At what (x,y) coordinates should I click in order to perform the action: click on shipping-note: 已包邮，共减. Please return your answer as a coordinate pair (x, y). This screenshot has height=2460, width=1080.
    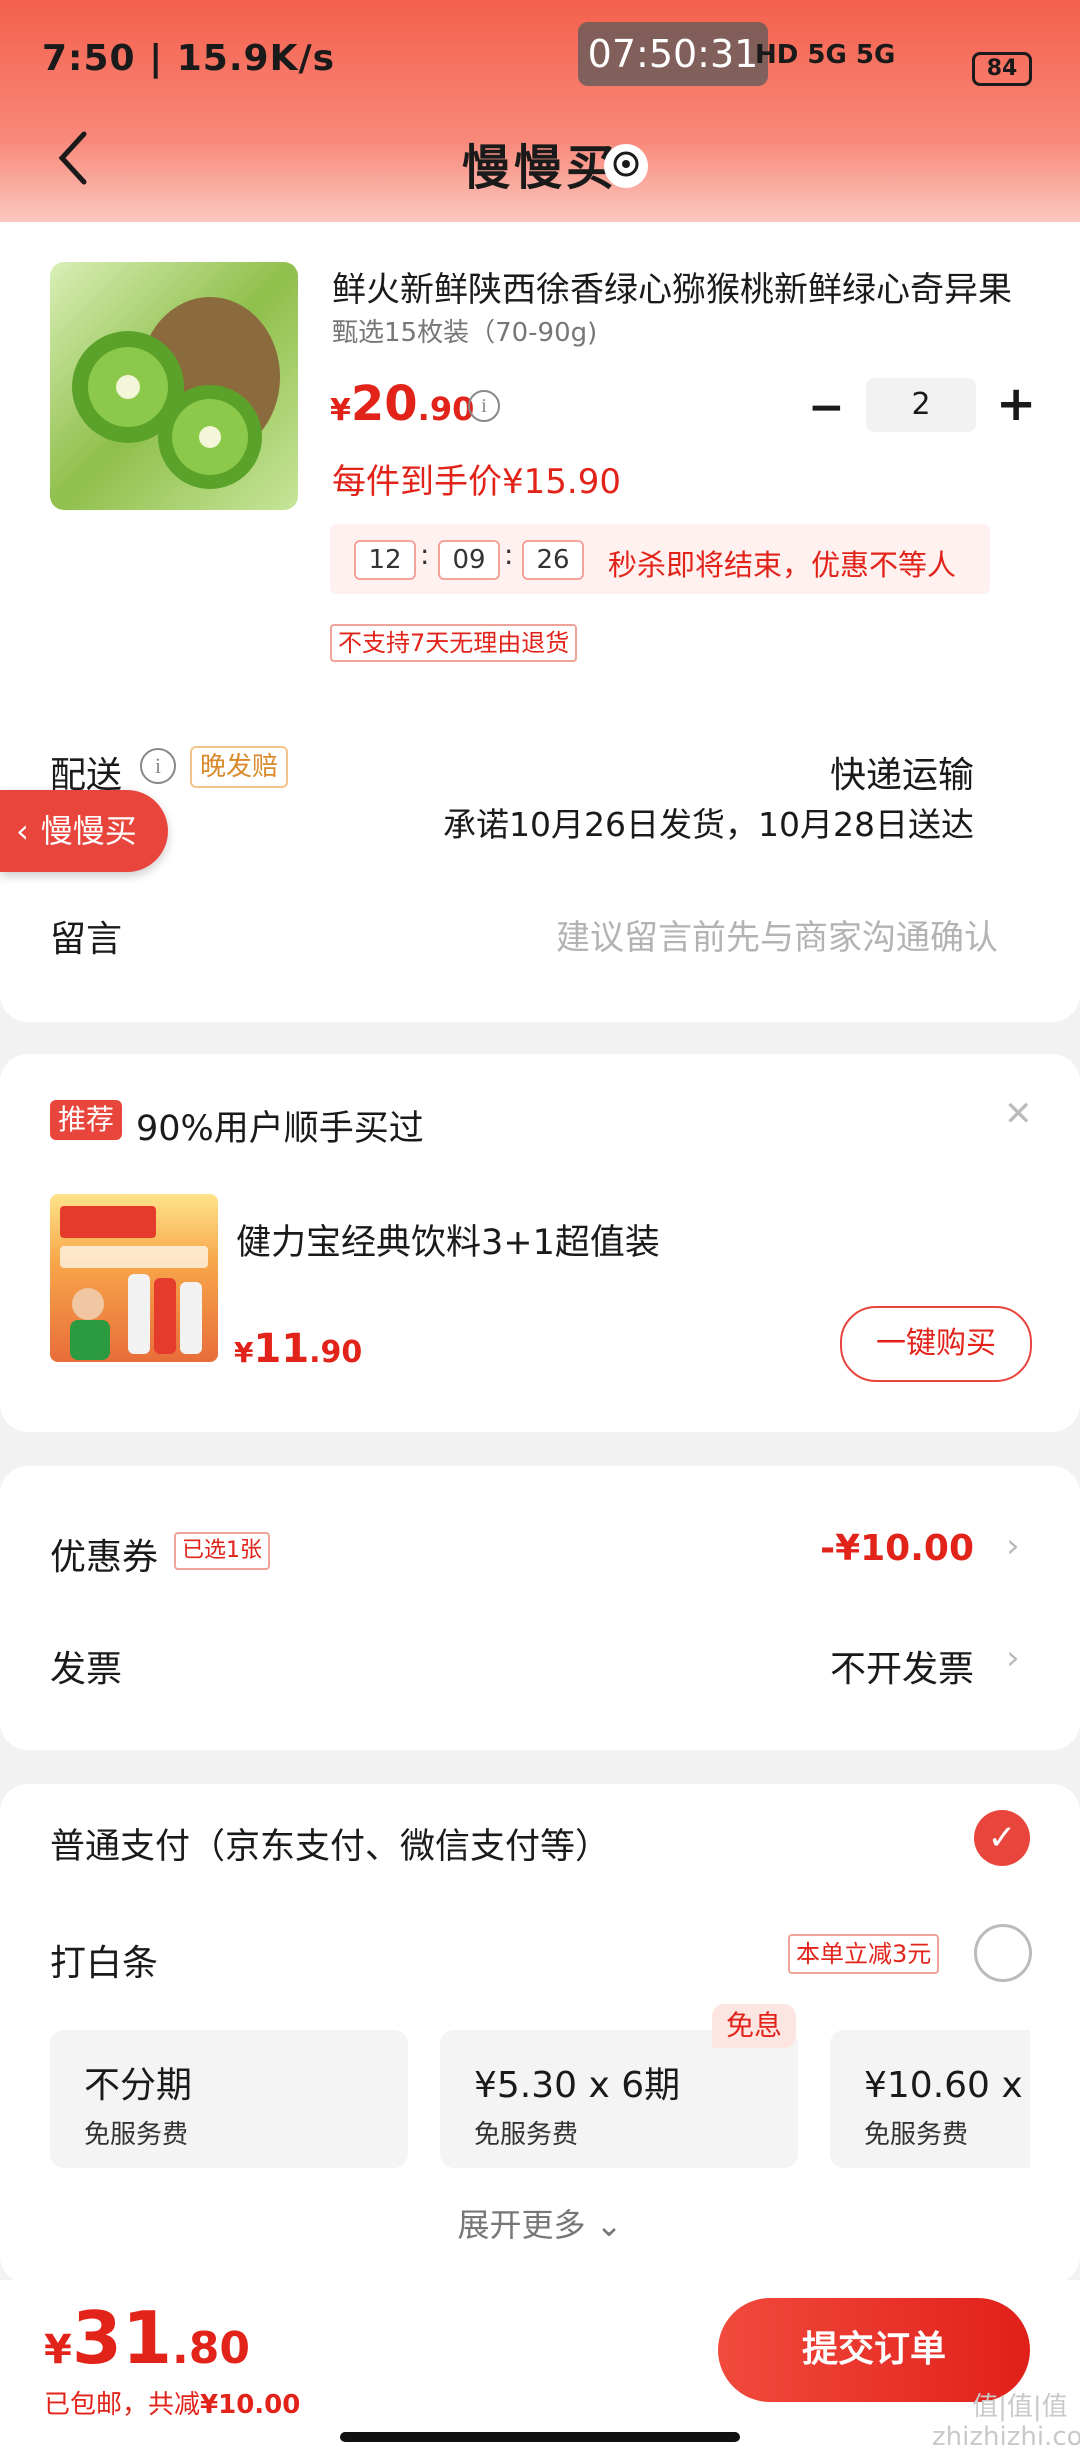
    Looking at the image, I should click on (122, 2405).